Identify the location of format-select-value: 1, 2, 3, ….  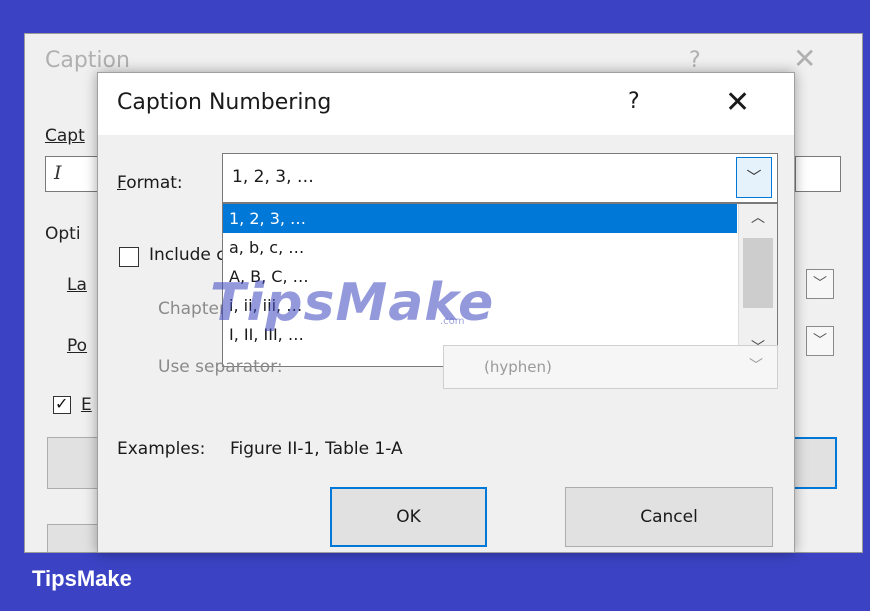
(273, 177).